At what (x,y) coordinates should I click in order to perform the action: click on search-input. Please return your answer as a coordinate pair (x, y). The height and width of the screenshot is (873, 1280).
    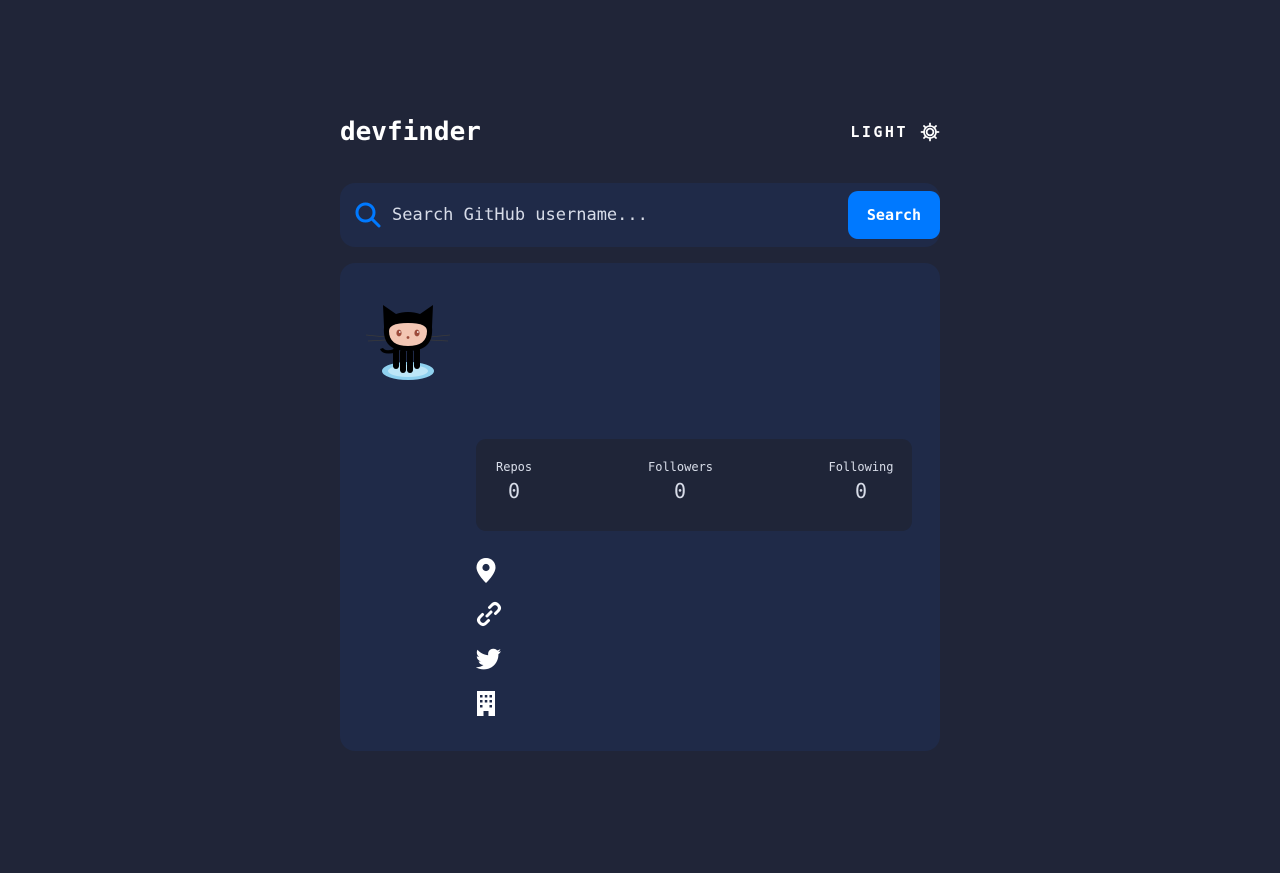
    Looking at the image, I should click on (607, 215).